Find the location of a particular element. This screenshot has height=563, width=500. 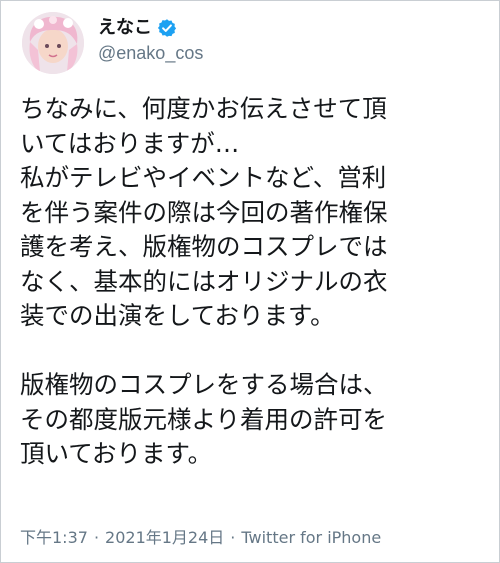

tweet-date: 2021年1月24日 is located at coordinates (164, 537).